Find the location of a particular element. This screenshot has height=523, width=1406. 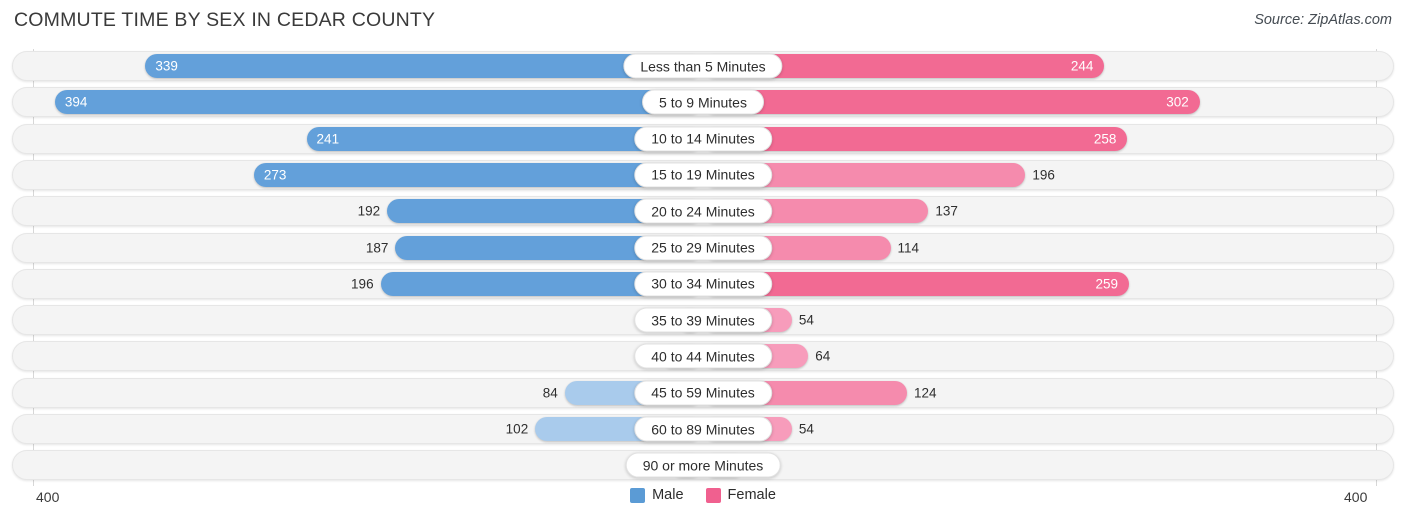

chart-row: 339 244 Less than 5 Minutes is located at coordinates (703, 66).